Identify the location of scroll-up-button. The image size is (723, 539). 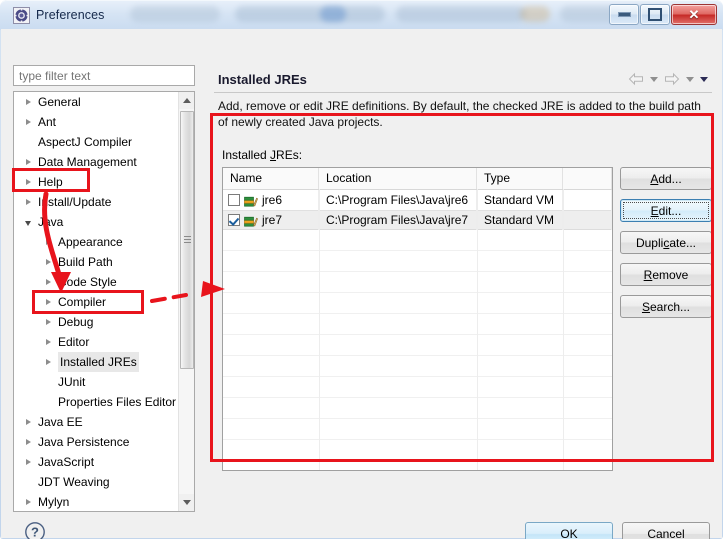
(186, 100).